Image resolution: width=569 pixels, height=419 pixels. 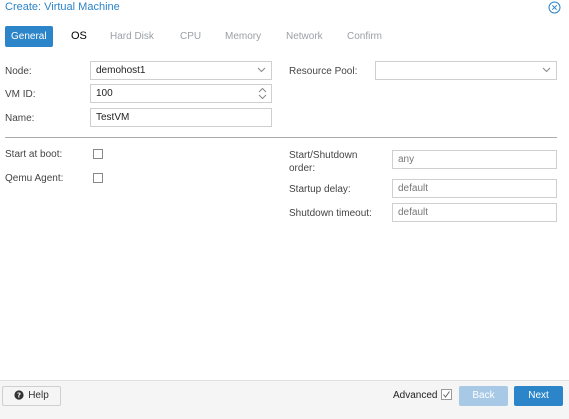 I want to click on node-value: demohost1, so click(x=121, y=70).